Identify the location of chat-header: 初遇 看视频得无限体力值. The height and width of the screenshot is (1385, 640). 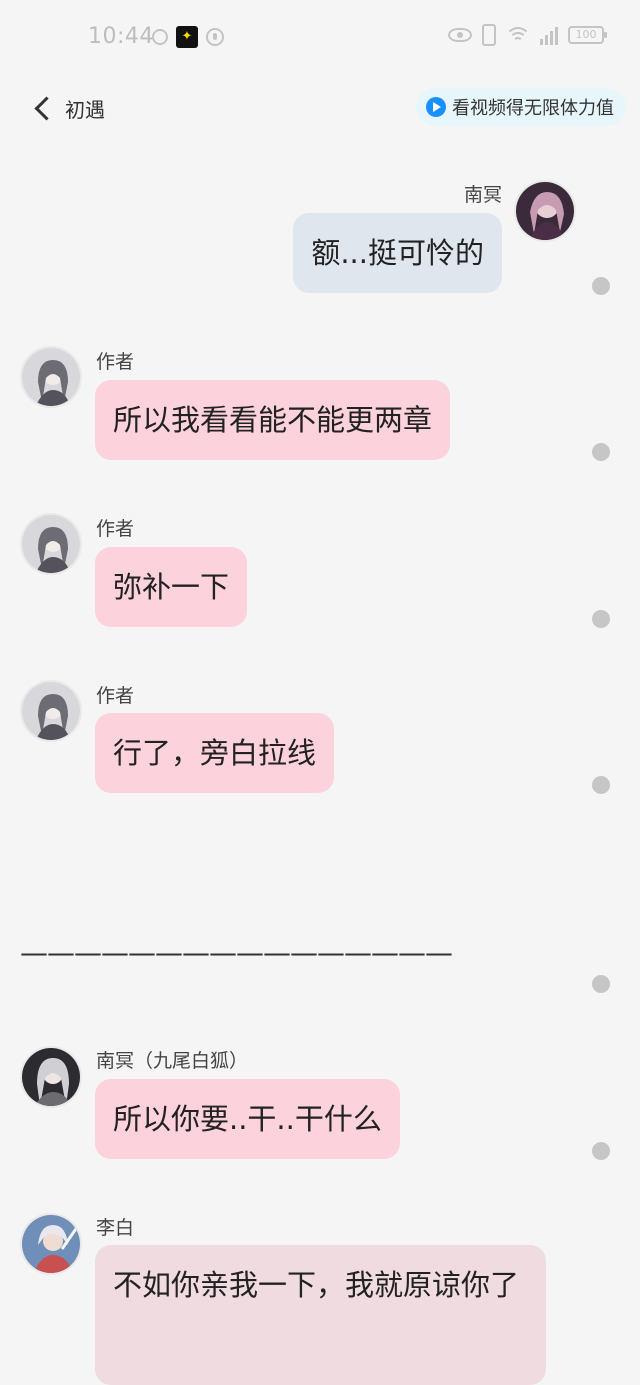
(320, 108).